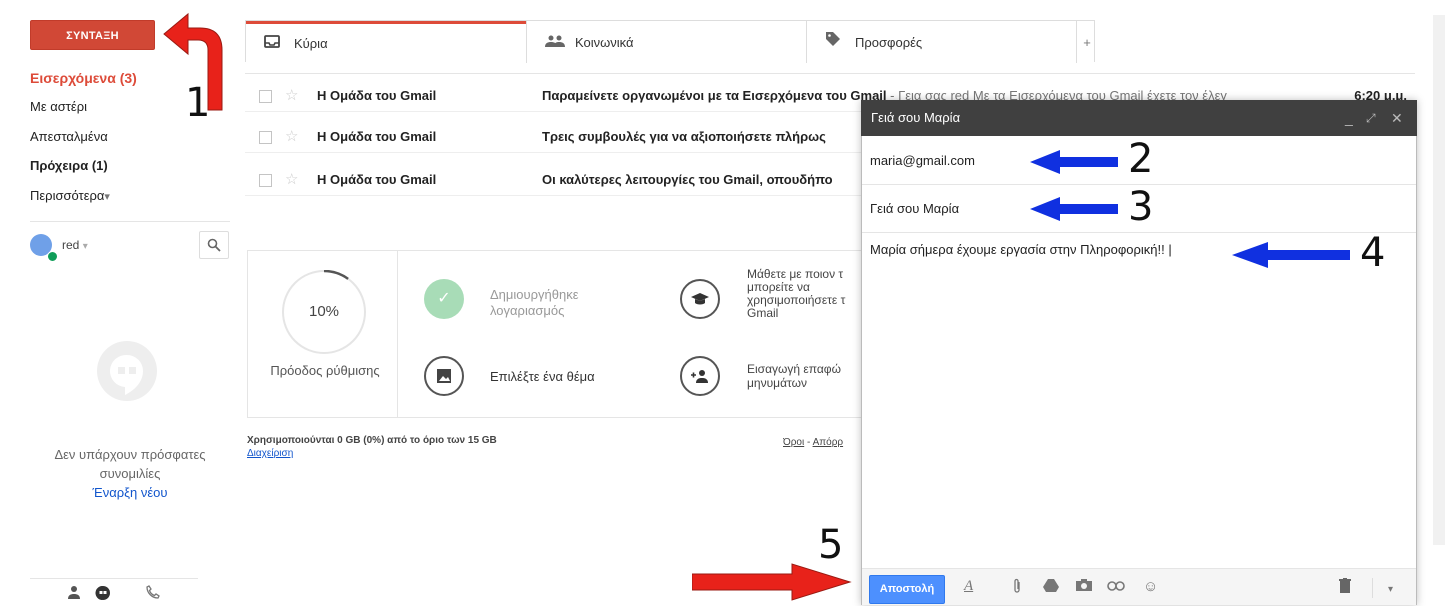 The height and width of the screenshot is (606, 1448). I want to click on camera-icon, so click(1084, 587).